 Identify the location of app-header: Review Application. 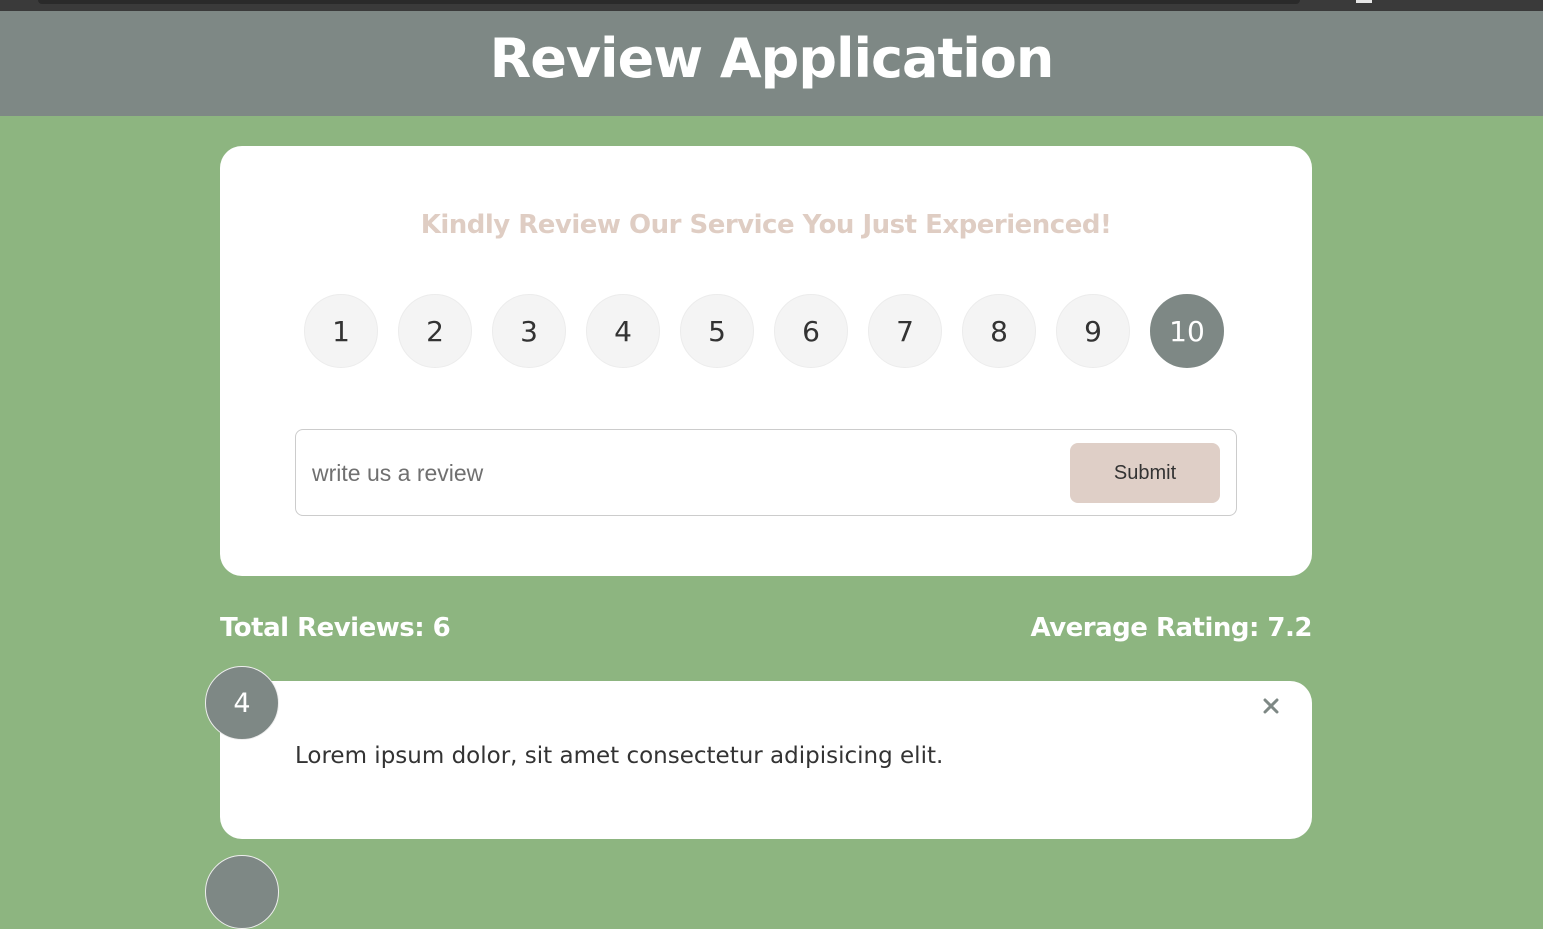
(771, 63).